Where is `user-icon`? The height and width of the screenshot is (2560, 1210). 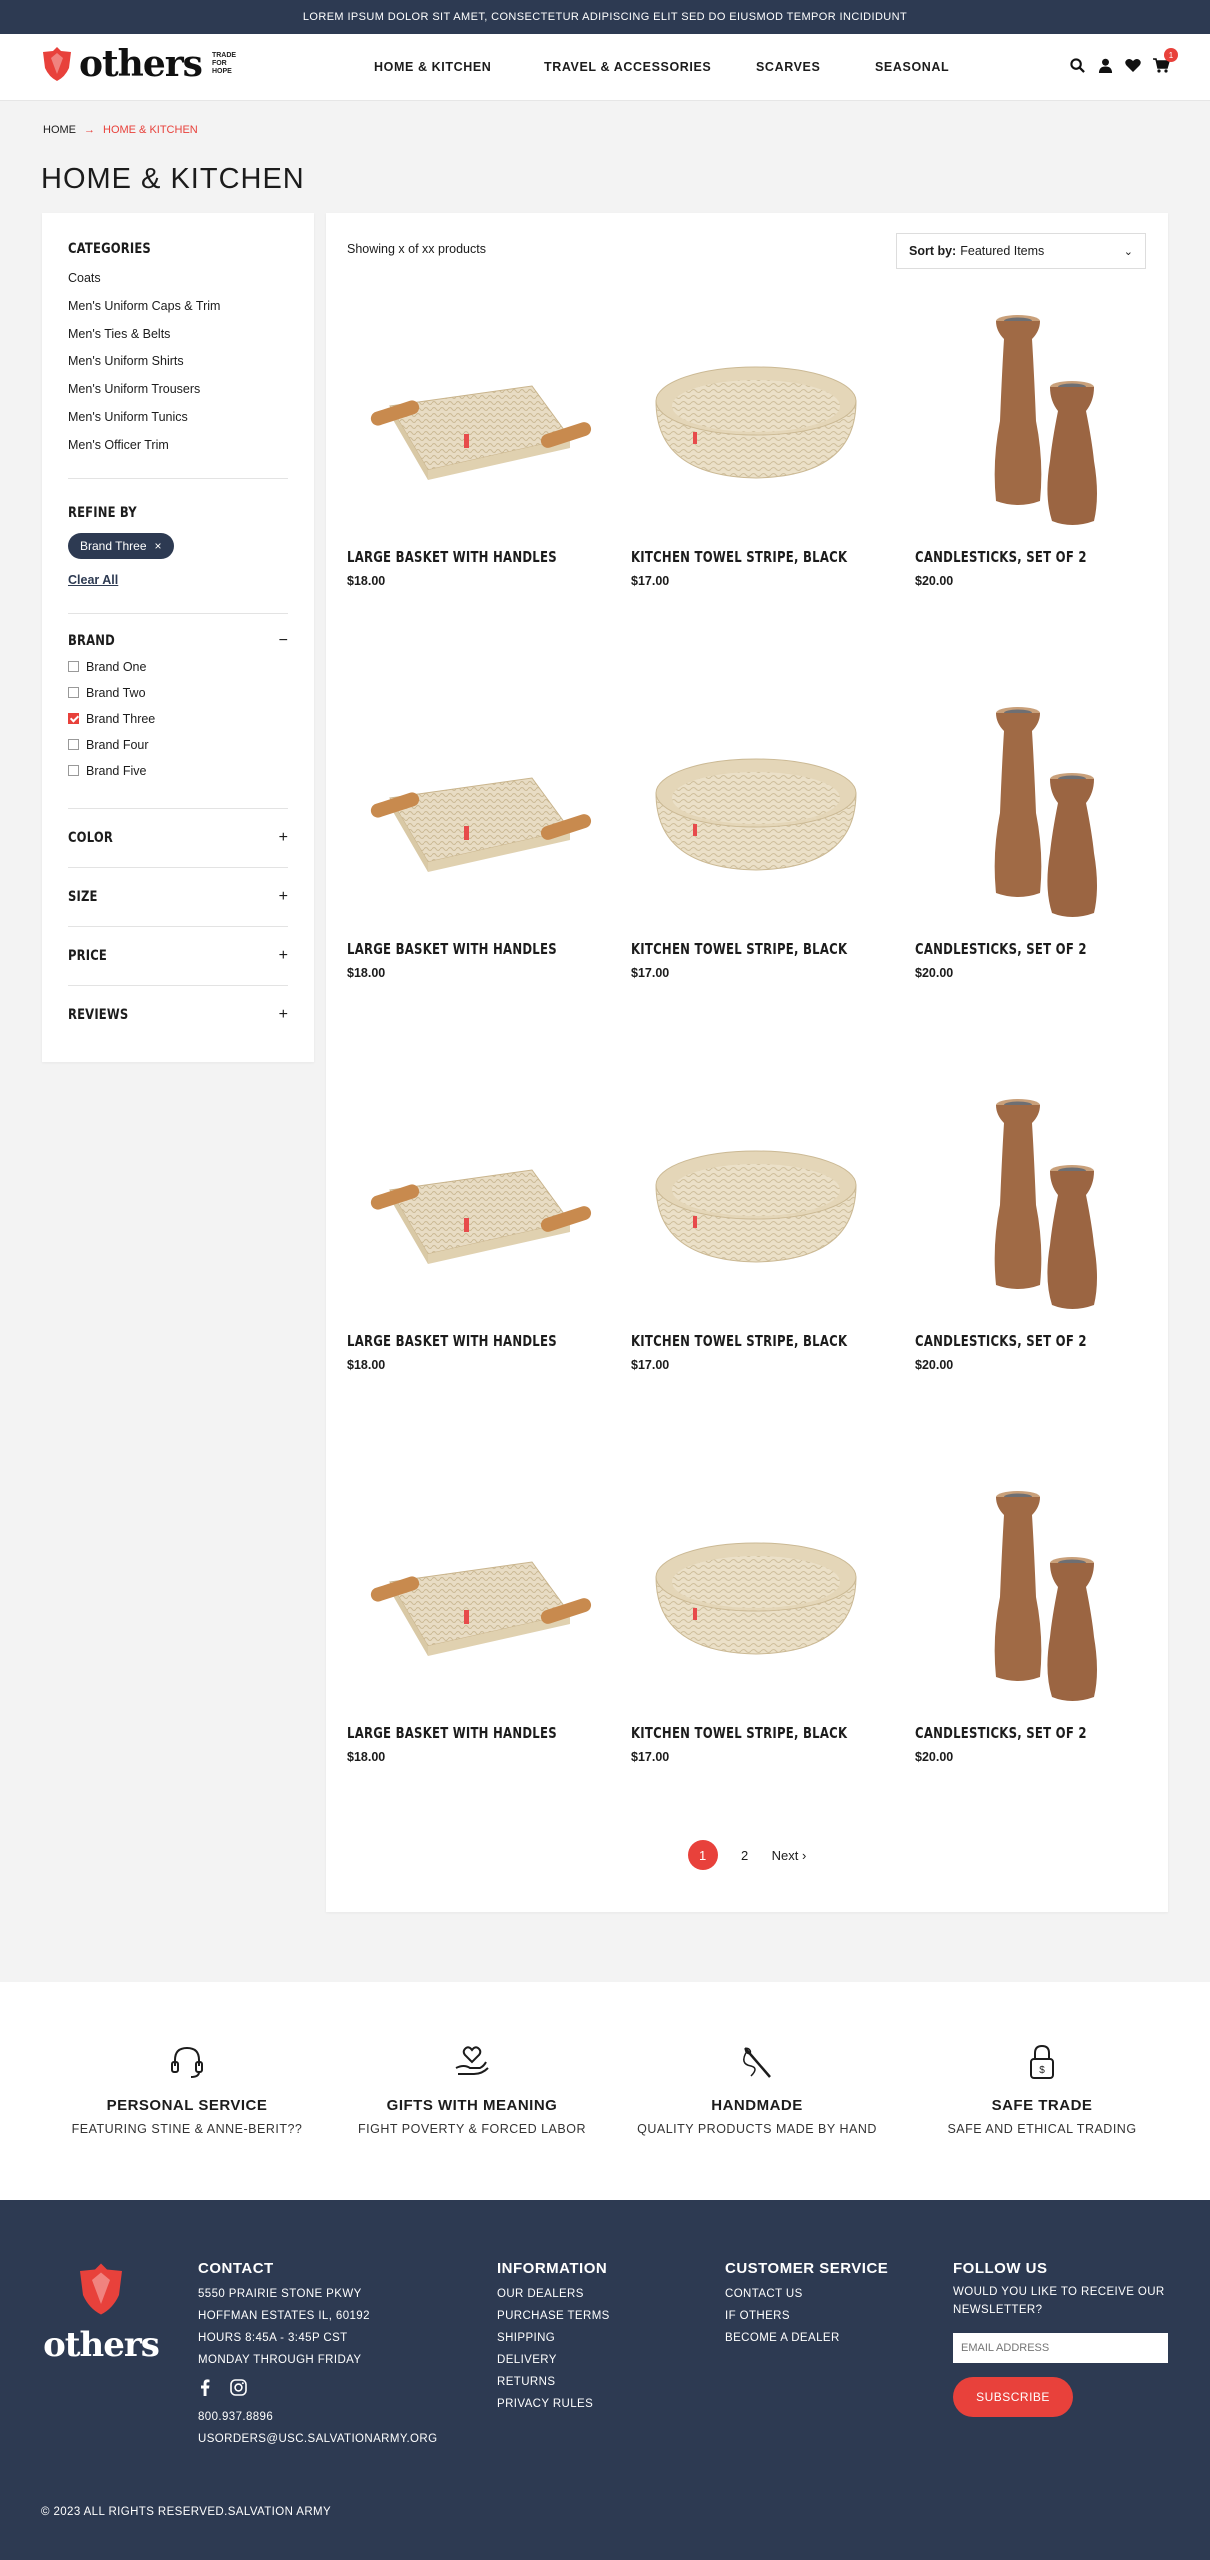 user-icon is located at coordinates (1105, 65).